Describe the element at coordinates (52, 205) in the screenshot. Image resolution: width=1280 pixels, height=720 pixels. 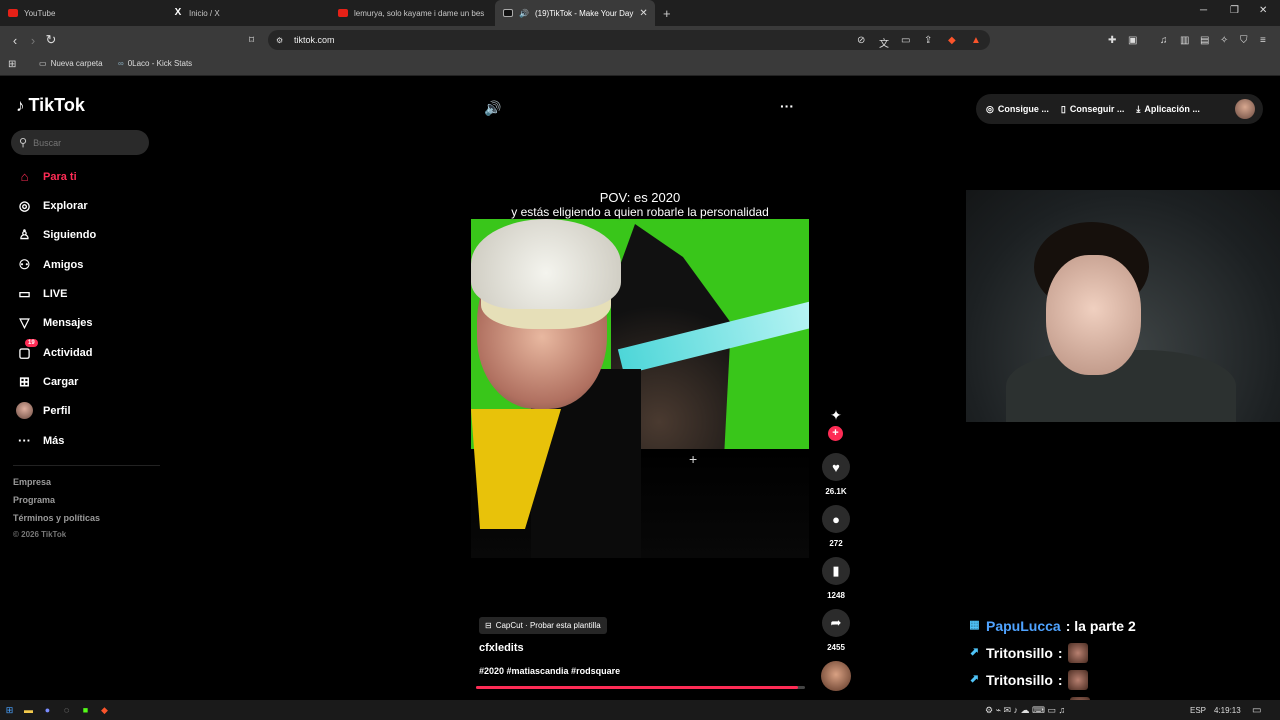
I see `nav-explorar: ◎ Explorar` at that location.